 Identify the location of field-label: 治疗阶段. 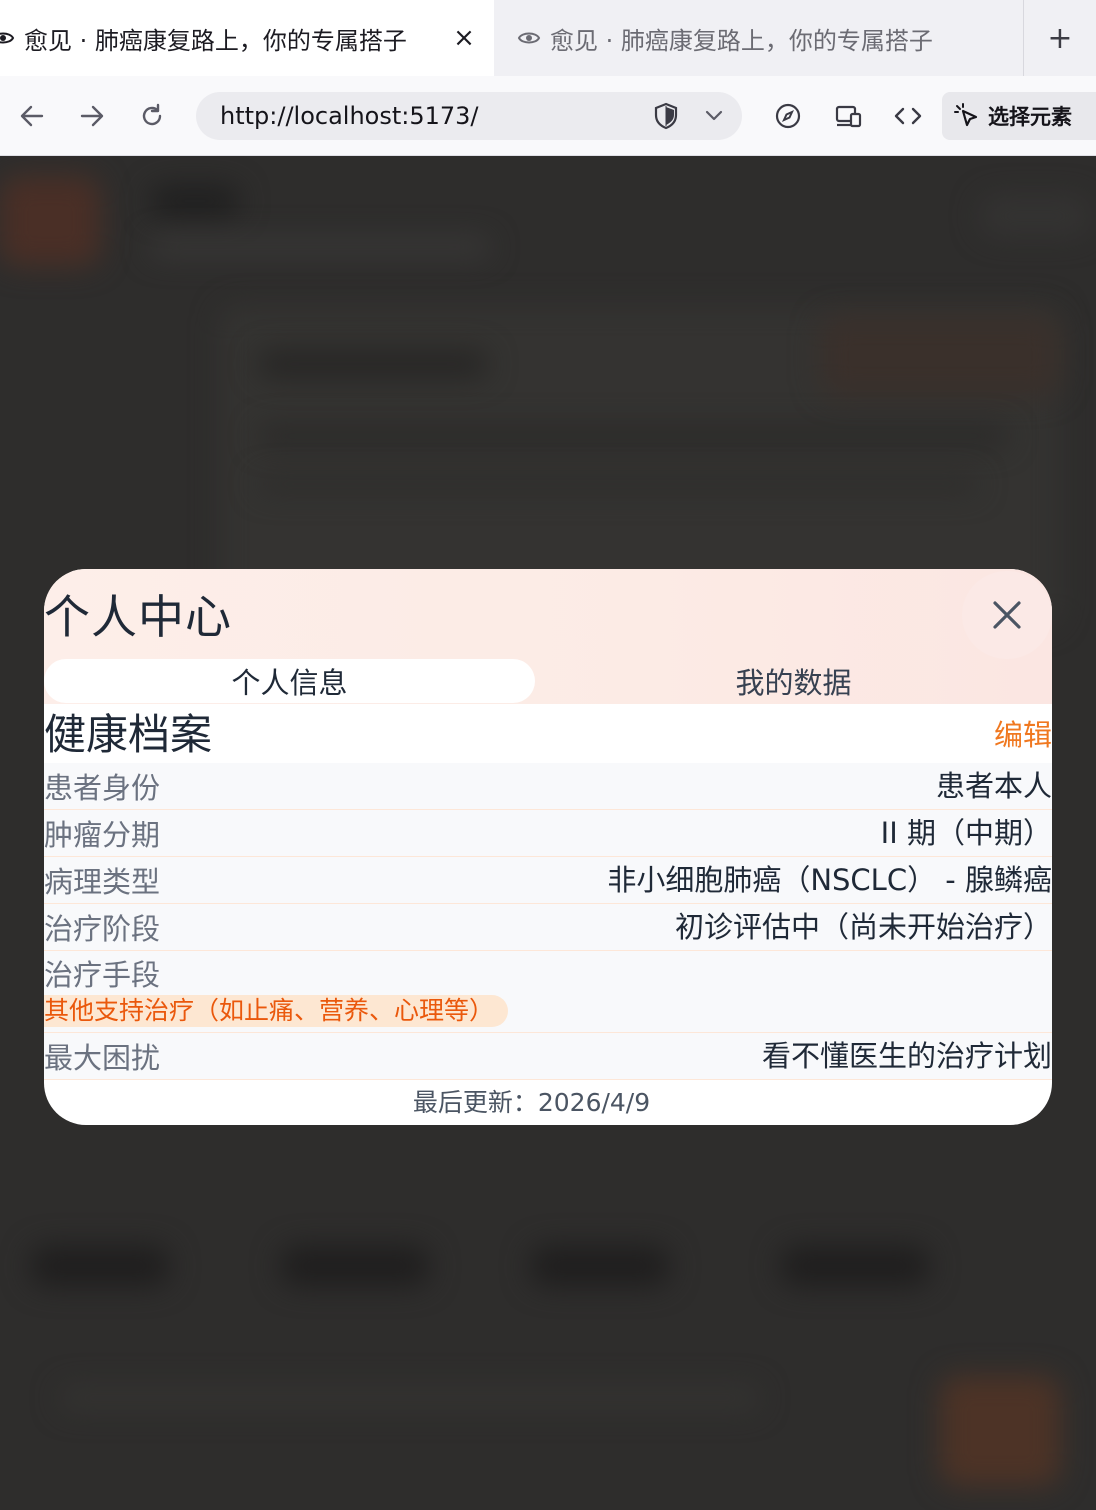
(102, 929).